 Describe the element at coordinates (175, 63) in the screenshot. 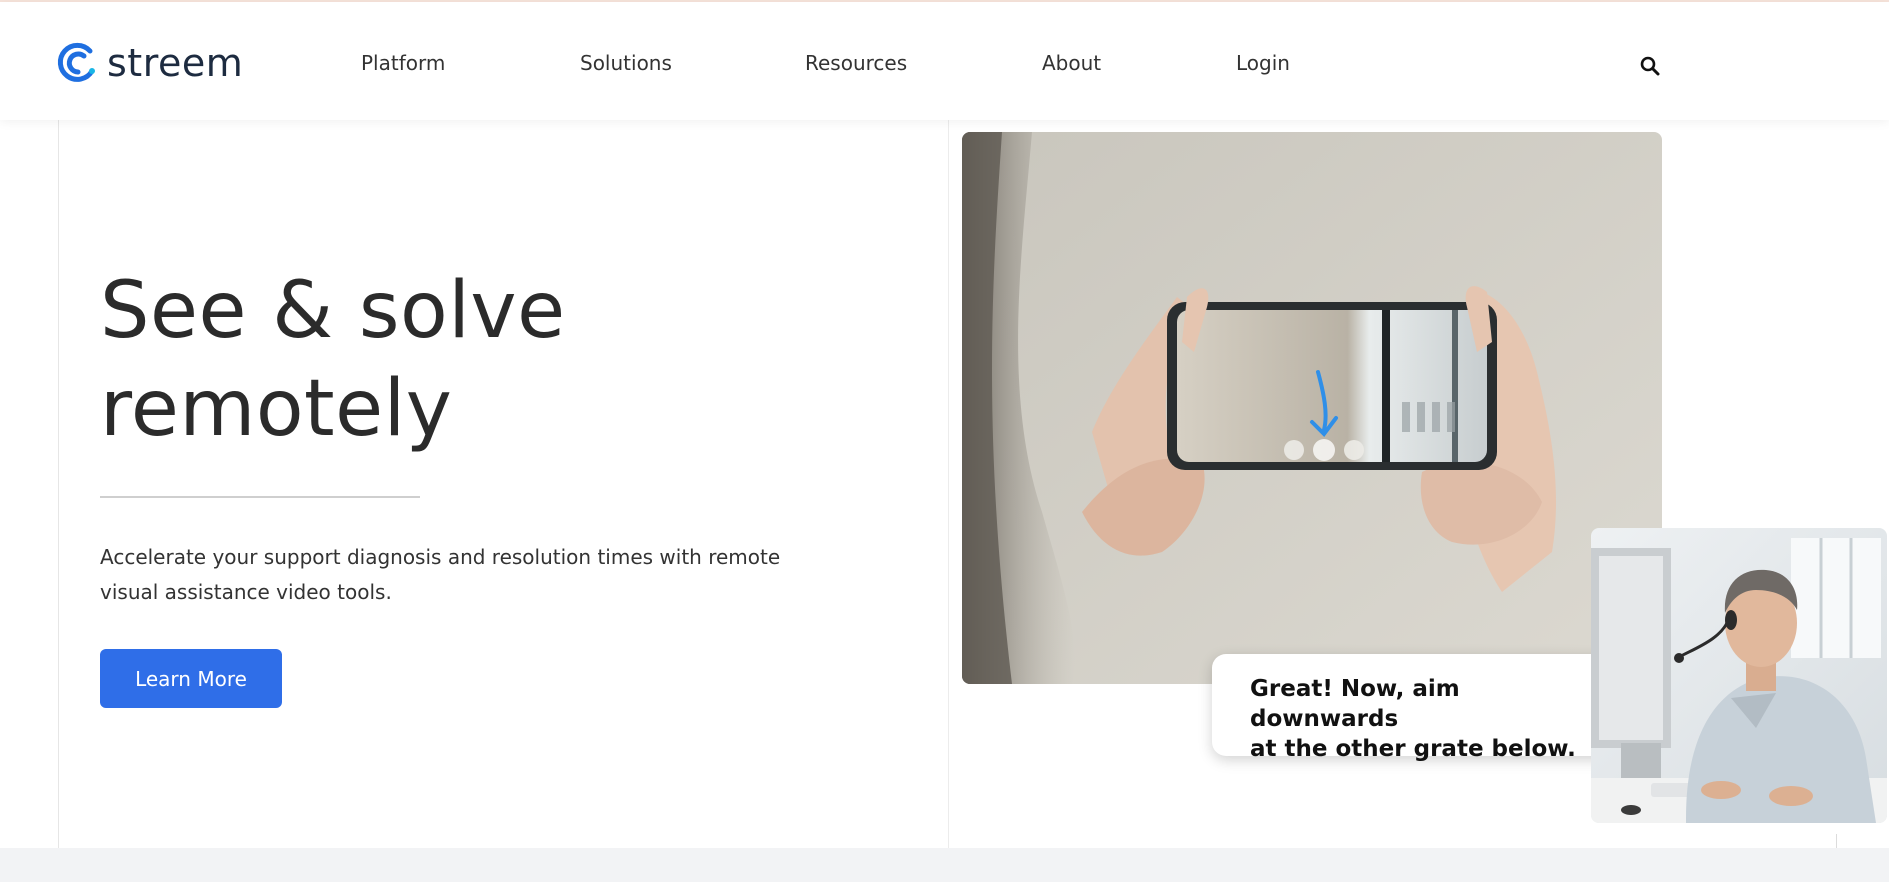

I see `logo-wordmark: streem` at that location.